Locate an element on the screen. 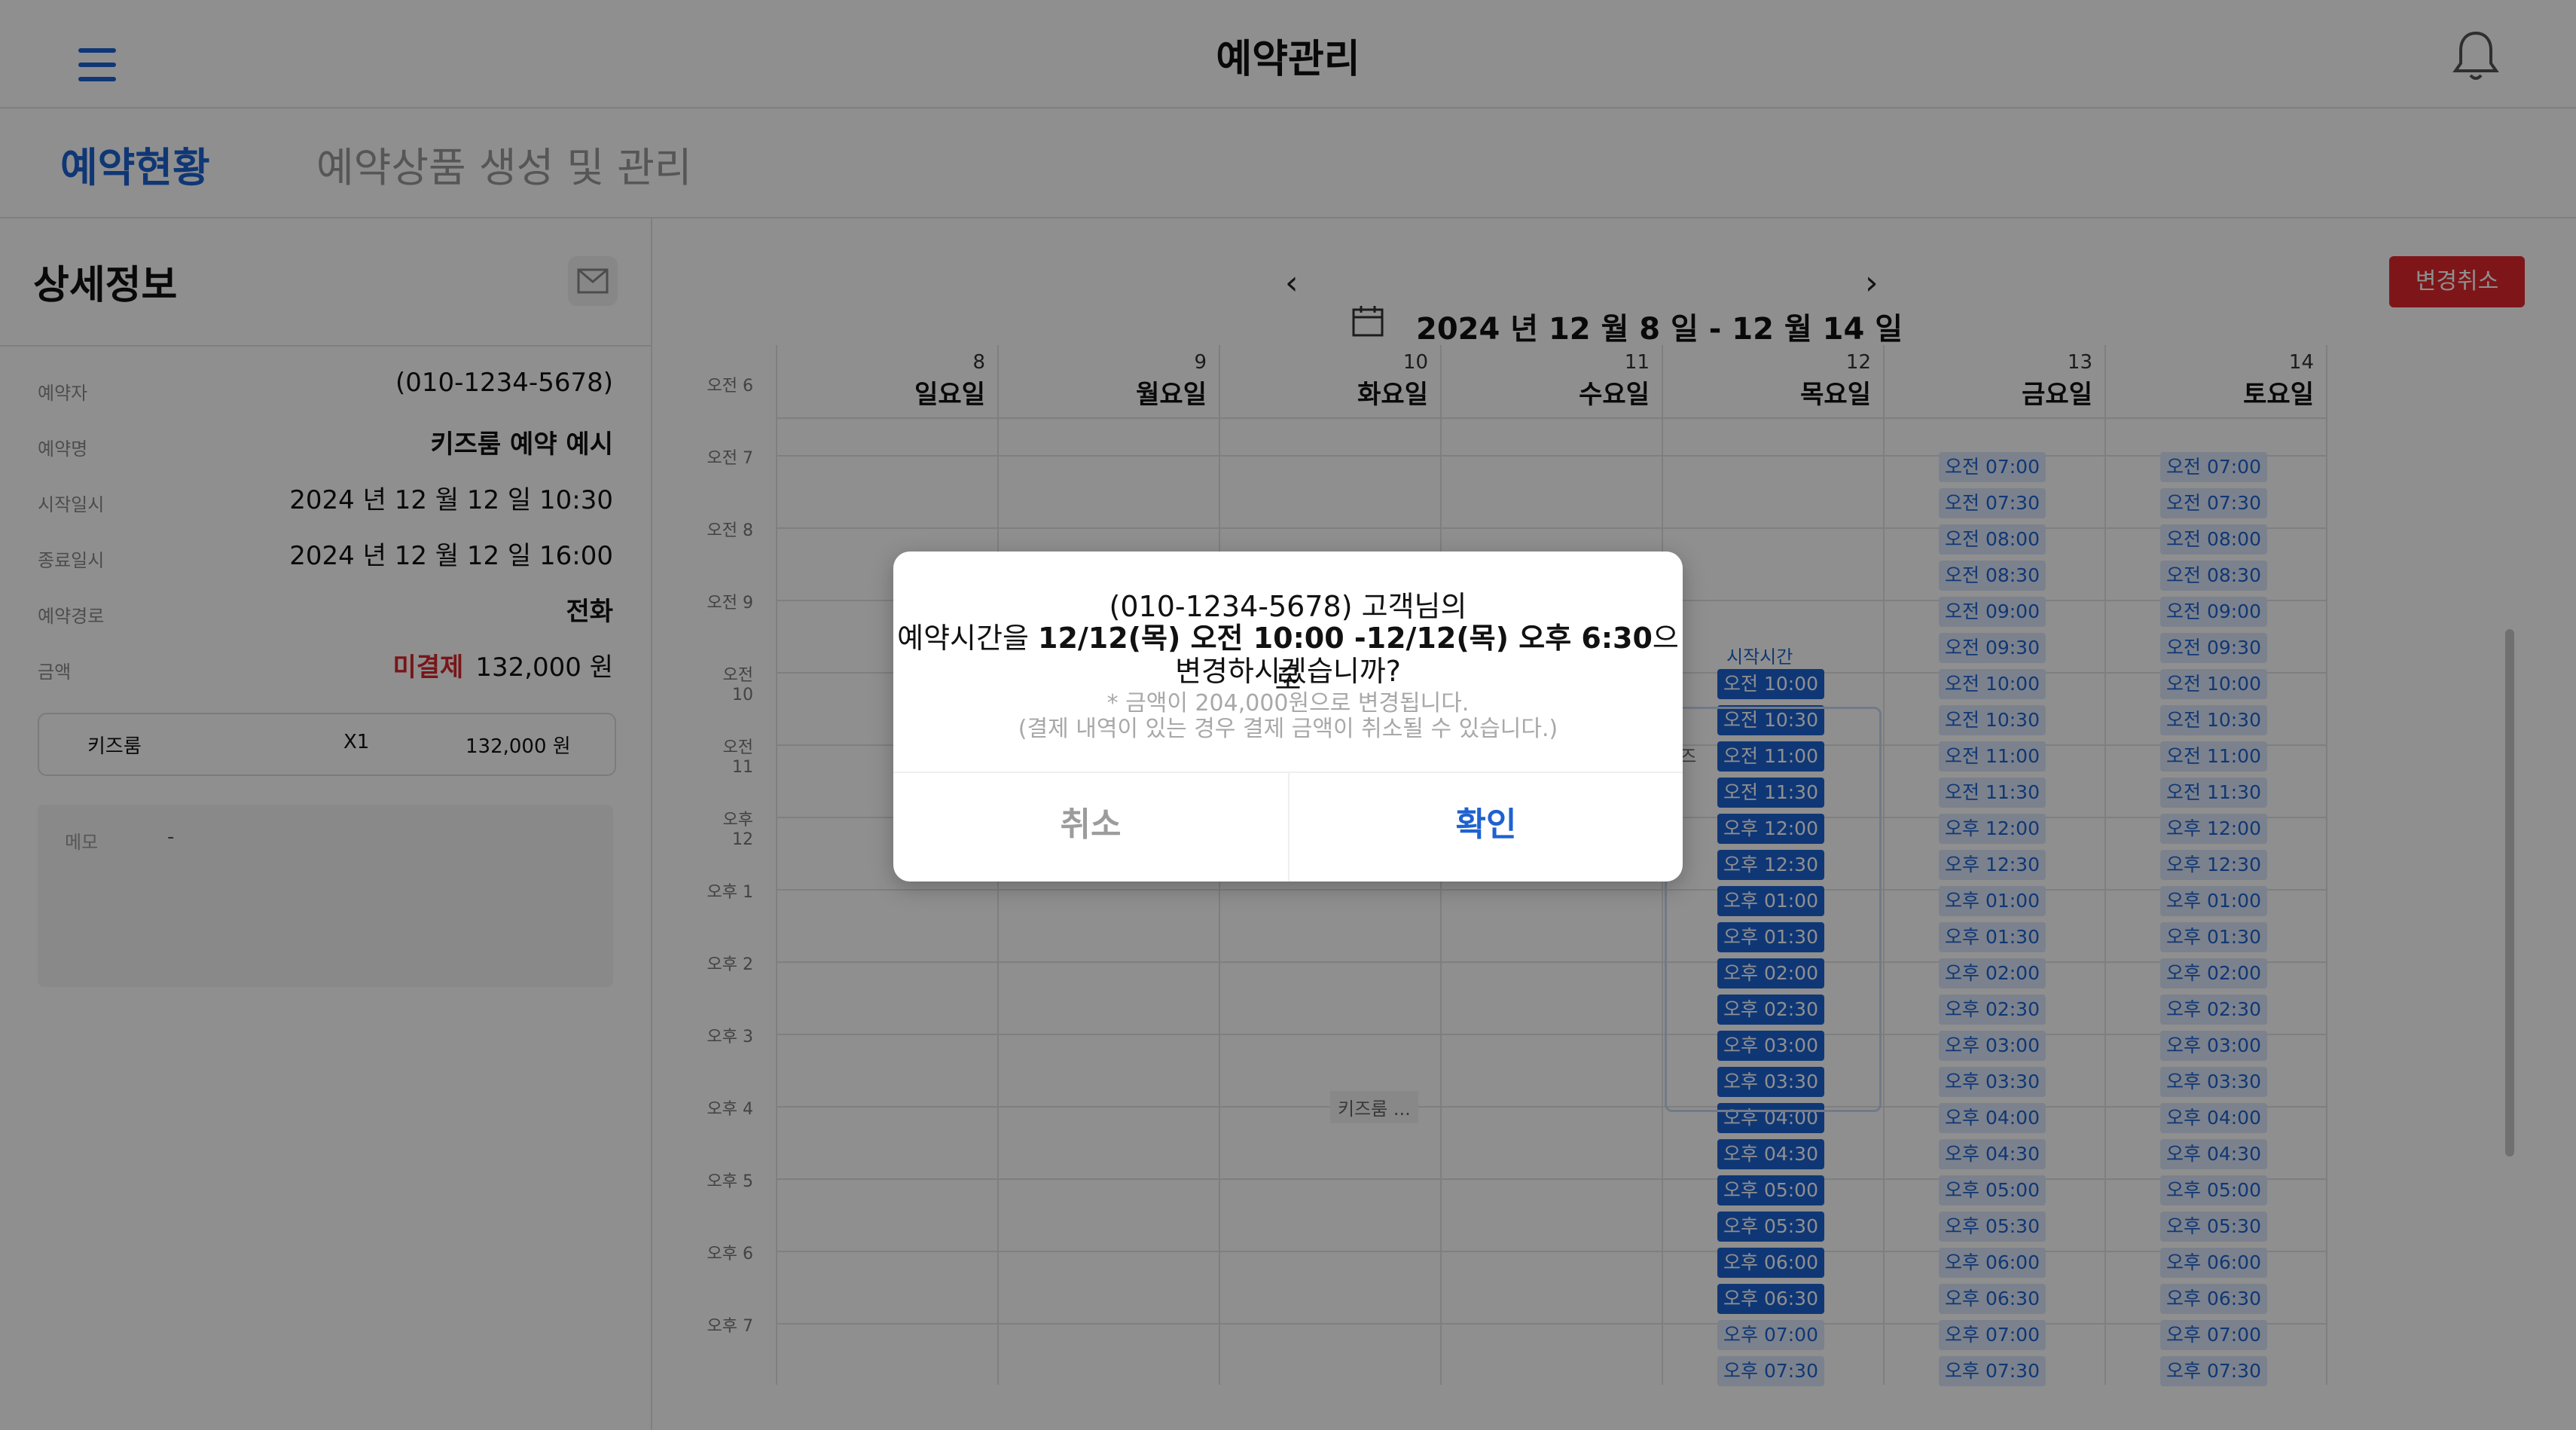 This screenshot has height=1430, width=2576. dialog-cancel-button: 취소 is located at coordinates (1091, 828).